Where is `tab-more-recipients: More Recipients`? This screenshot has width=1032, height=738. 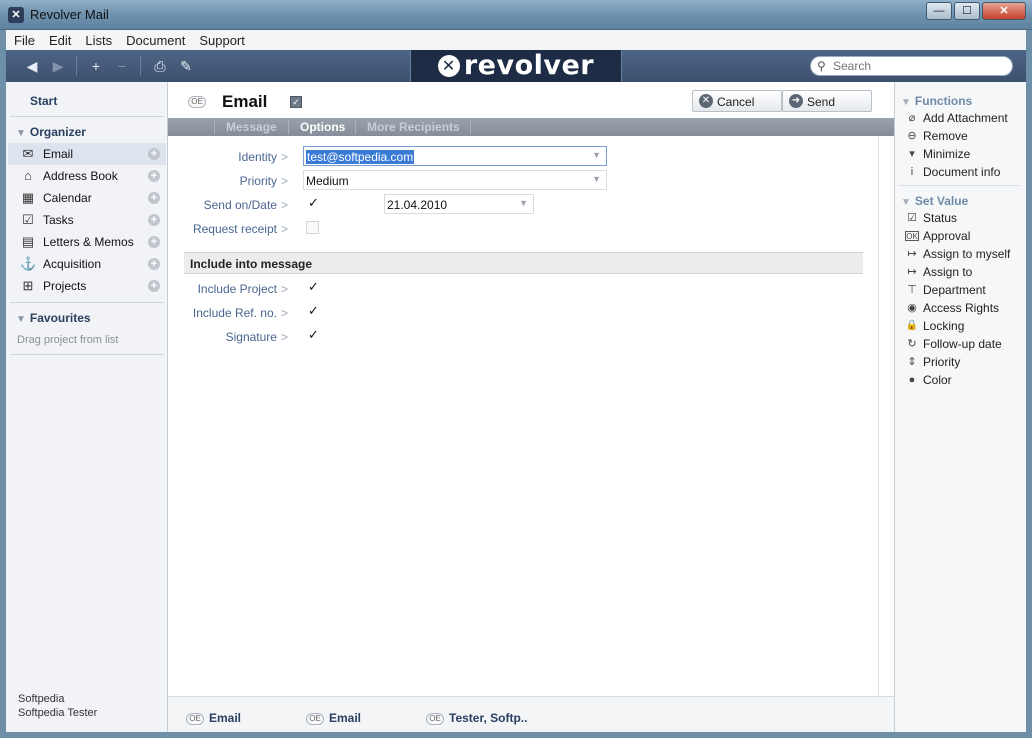 tab-more-recipients: More Recipients is located at coordinates (413, 127).